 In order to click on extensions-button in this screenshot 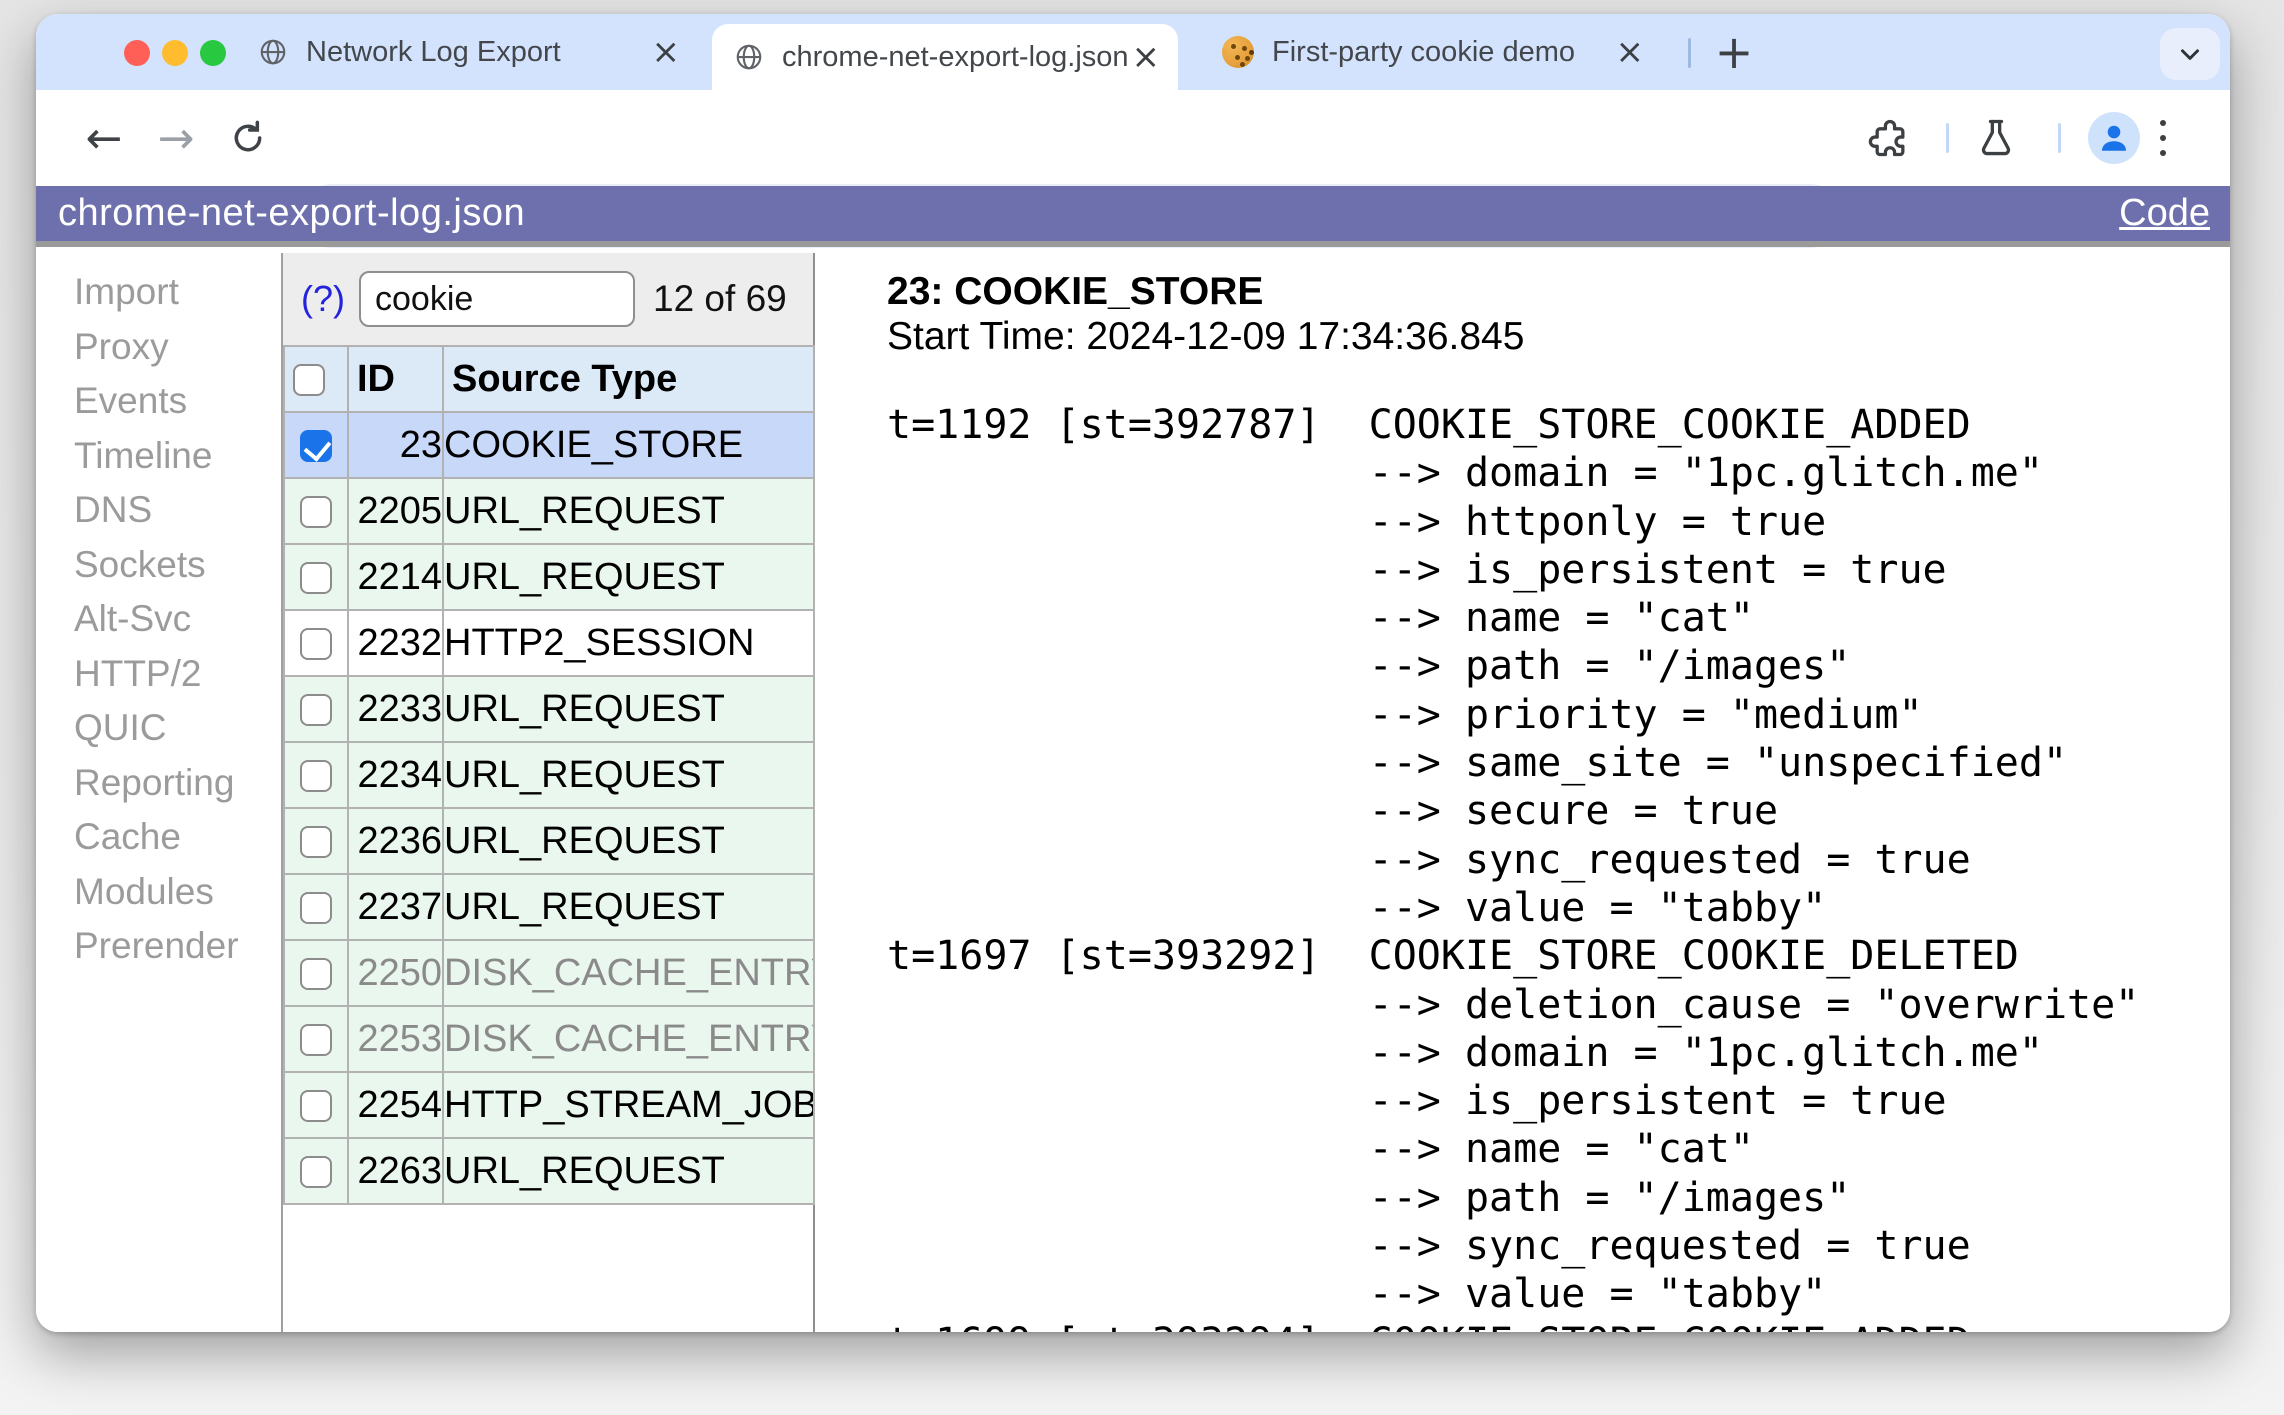, I will do `click(1890, 138)`.